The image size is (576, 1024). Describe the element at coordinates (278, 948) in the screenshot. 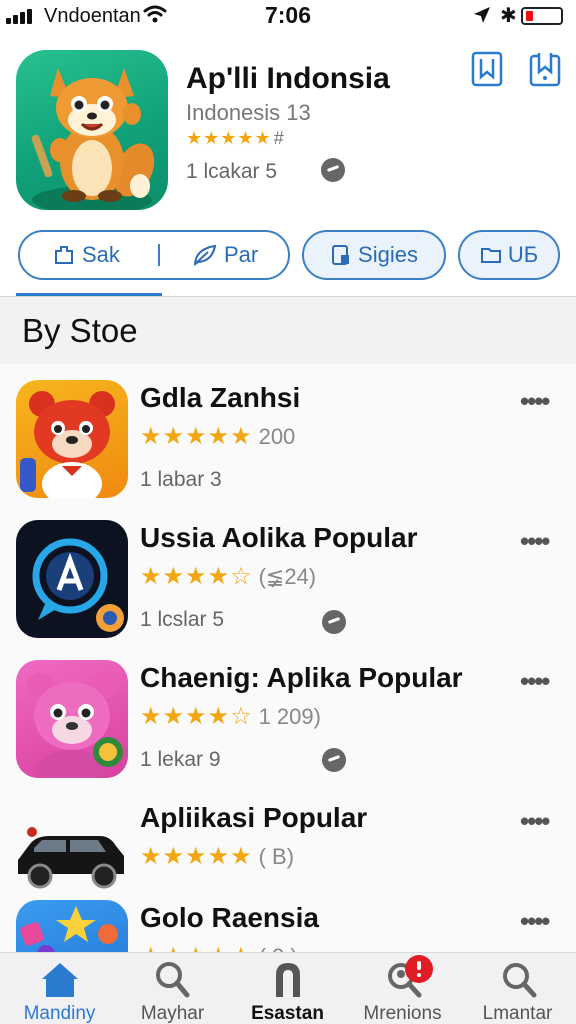

I see `rating-count: ( 2 )` at that location.